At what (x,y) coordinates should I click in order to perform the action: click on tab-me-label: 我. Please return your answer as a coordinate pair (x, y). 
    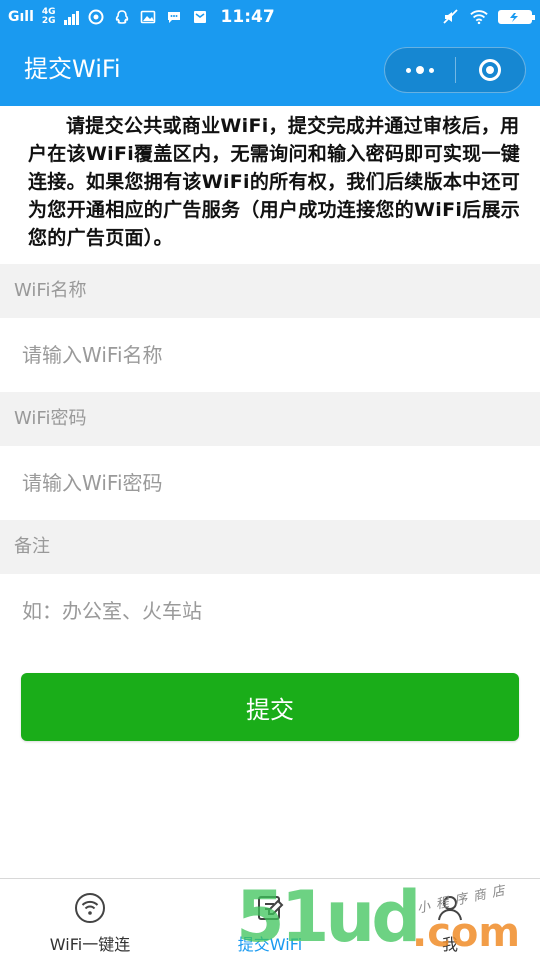
    Looking at the image, I should click on (449, 944).